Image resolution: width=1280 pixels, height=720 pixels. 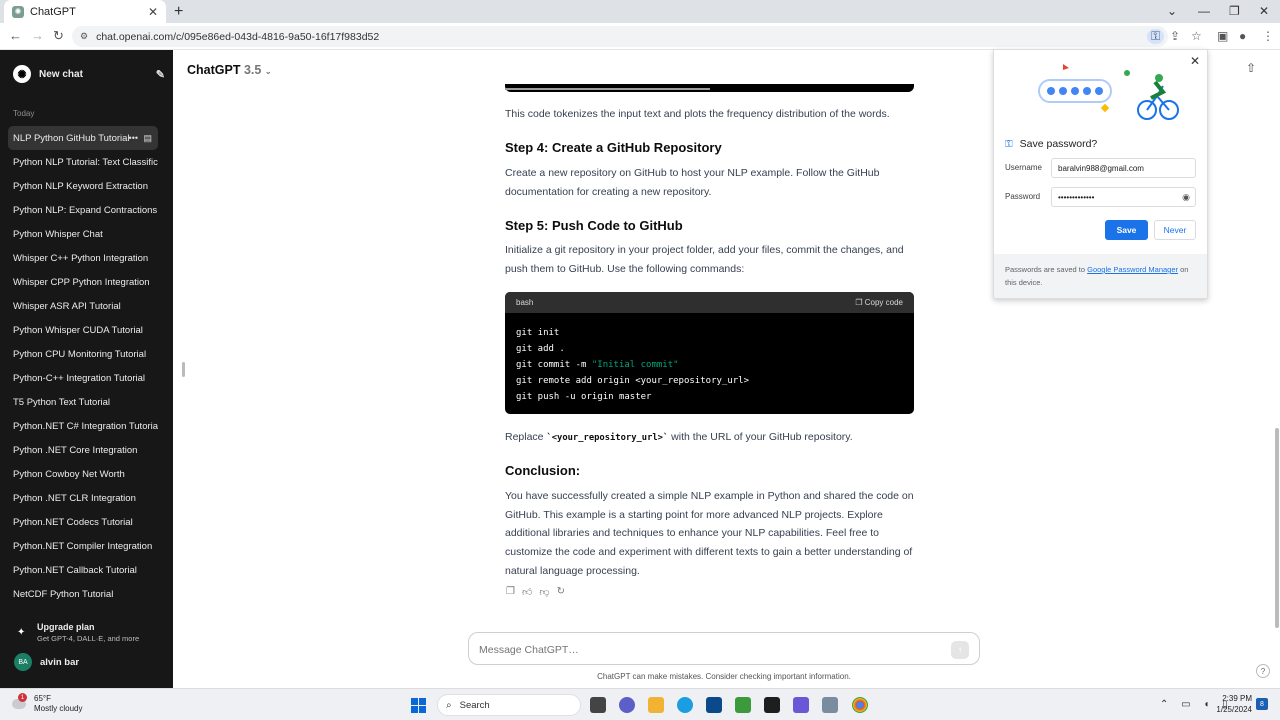 What do you see at coordinates (147, 138) in the screenshot?
I see `archive-icon: ▤` at bounding box center [147, 138].